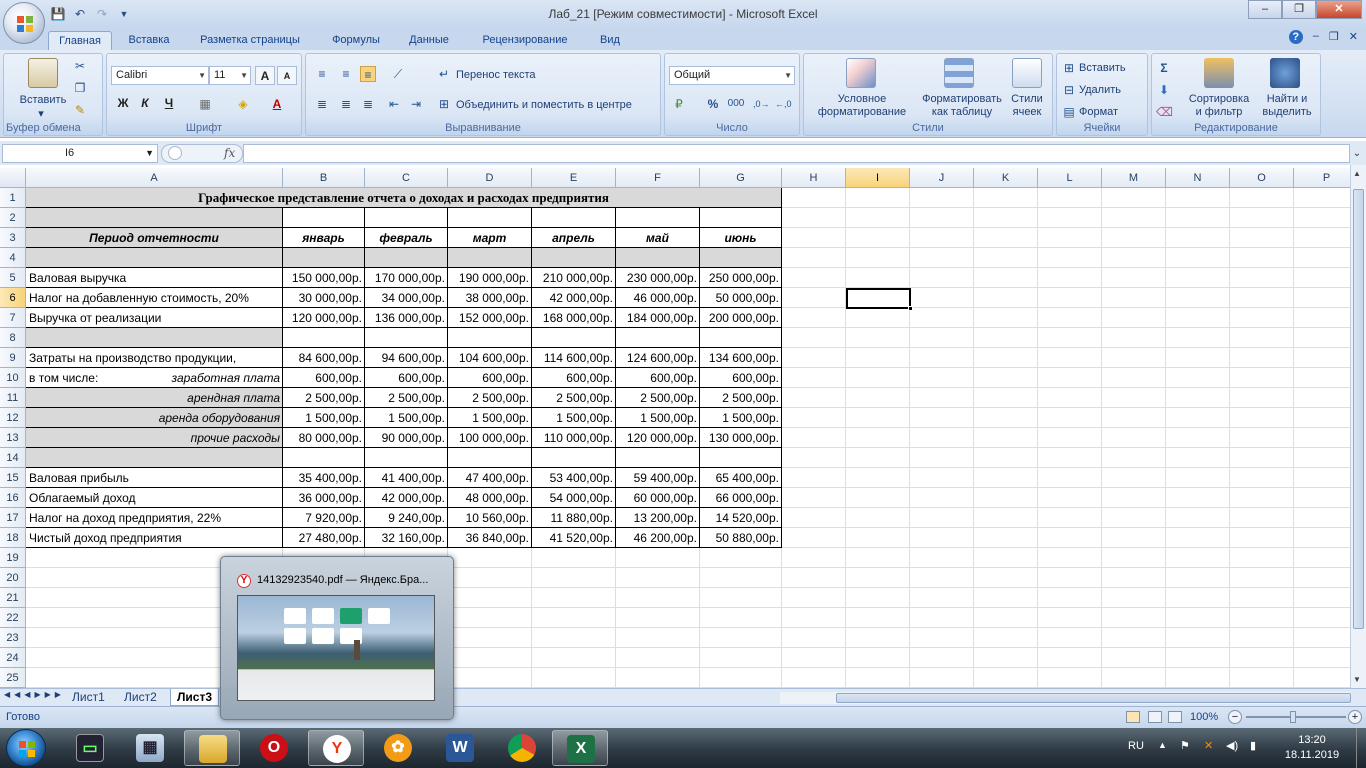  I want to click on tab-formulas: Формулы, so click(356, 40).